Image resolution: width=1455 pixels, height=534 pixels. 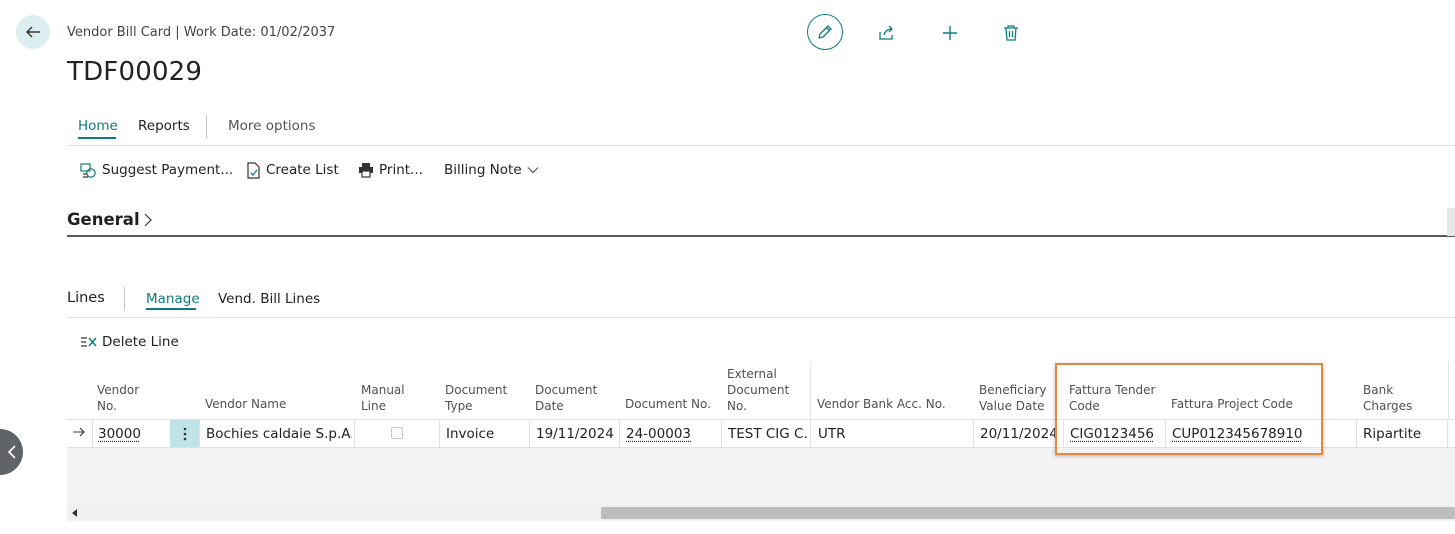 I want to click on col-fattura-project-code: Fattura Project Code, so click(x=1232, y=404).